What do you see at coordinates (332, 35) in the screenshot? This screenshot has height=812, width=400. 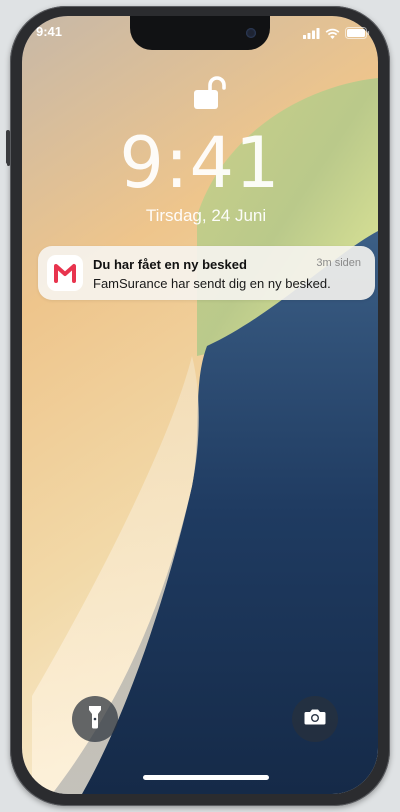 I see `wifi-icon` at bounding box center [332, 35].